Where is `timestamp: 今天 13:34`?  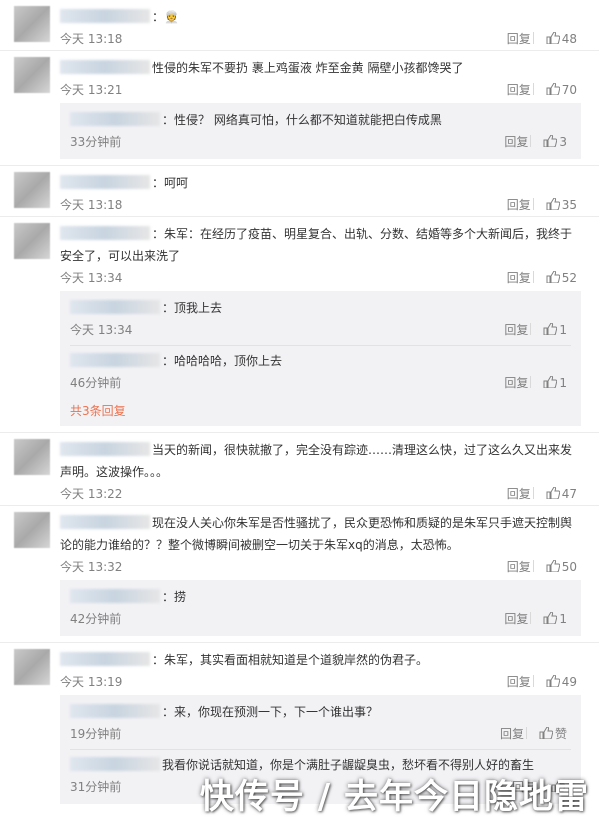 timestamp: 今天 13:34 is located at coordinates (101, 330).